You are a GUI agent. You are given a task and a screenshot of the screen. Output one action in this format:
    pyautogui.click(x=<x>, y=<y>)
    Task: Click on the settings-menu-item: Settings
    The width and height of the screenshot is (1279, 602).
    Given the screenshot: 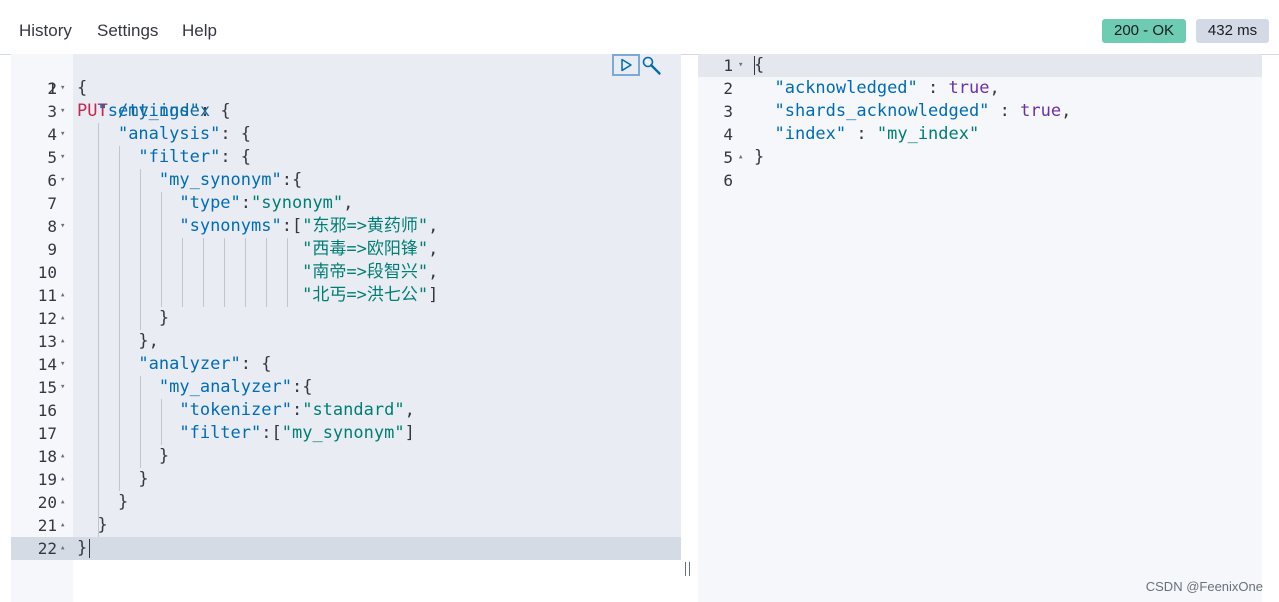 What is the action you would take?
    pyautogui.click(x=127, y=31)
    